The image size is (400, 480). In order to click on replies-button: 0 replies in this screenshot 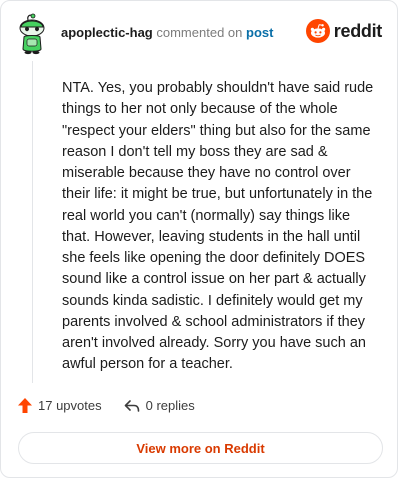, I will do `click(159, 405)`.